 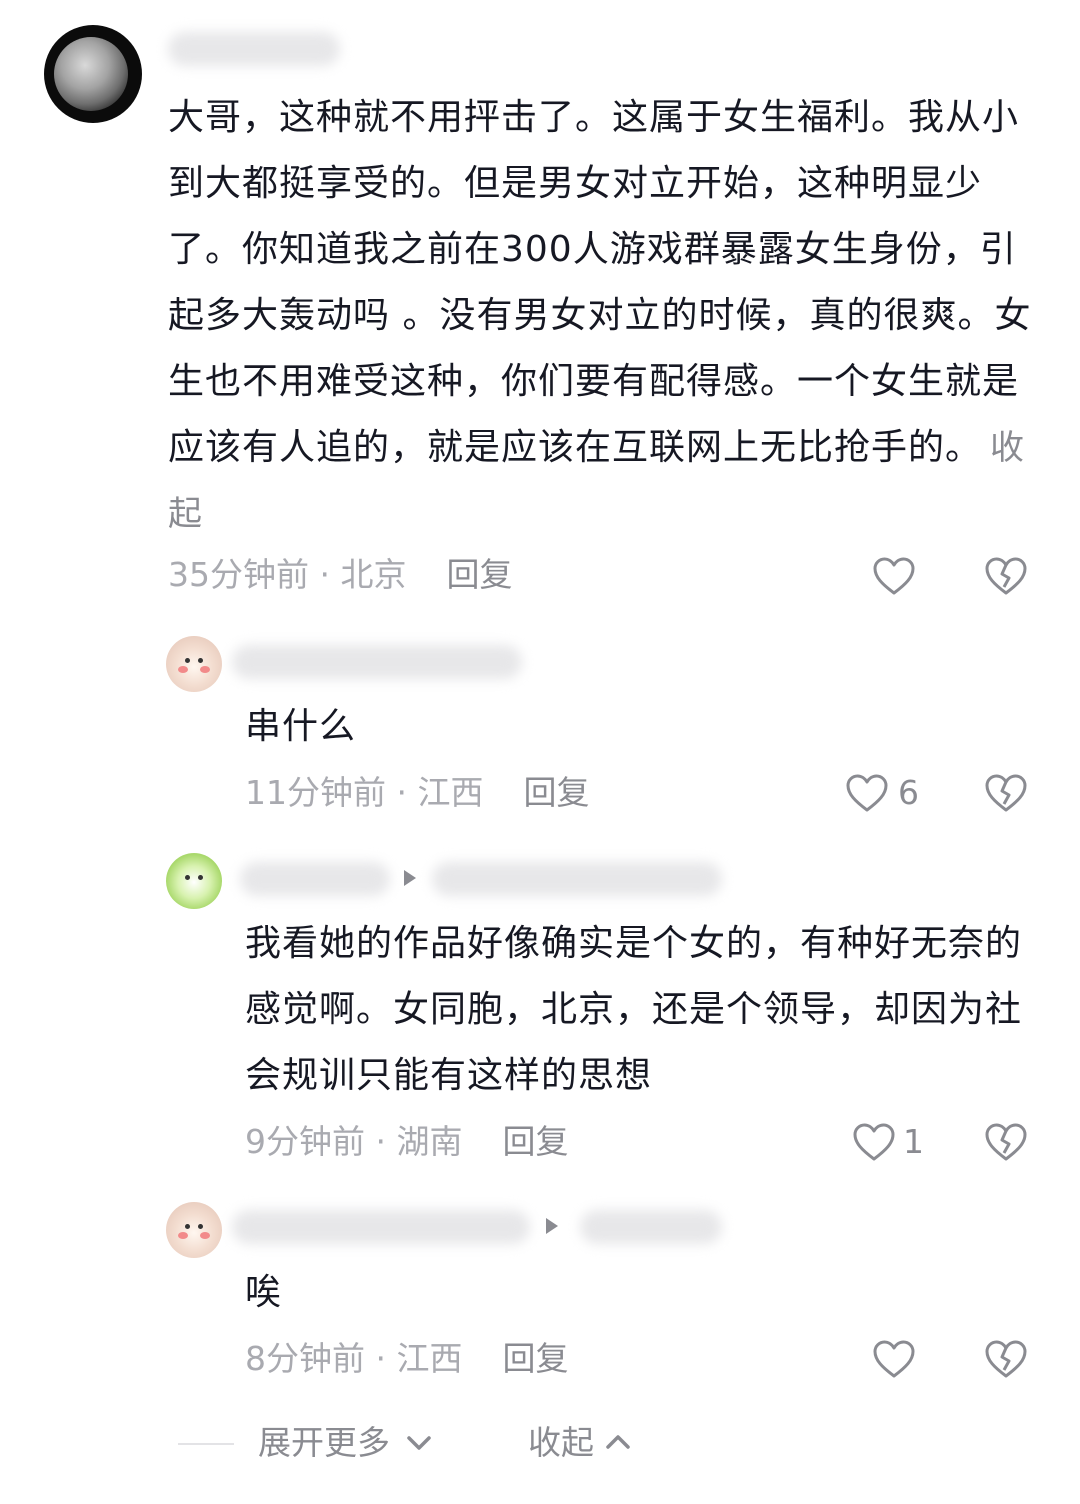 What do you see at coordinates (354, 1358) in the screenshot?
I see `reply-time-location-3: 8分钟前 · 江西` at bounding box center [354, 1358].